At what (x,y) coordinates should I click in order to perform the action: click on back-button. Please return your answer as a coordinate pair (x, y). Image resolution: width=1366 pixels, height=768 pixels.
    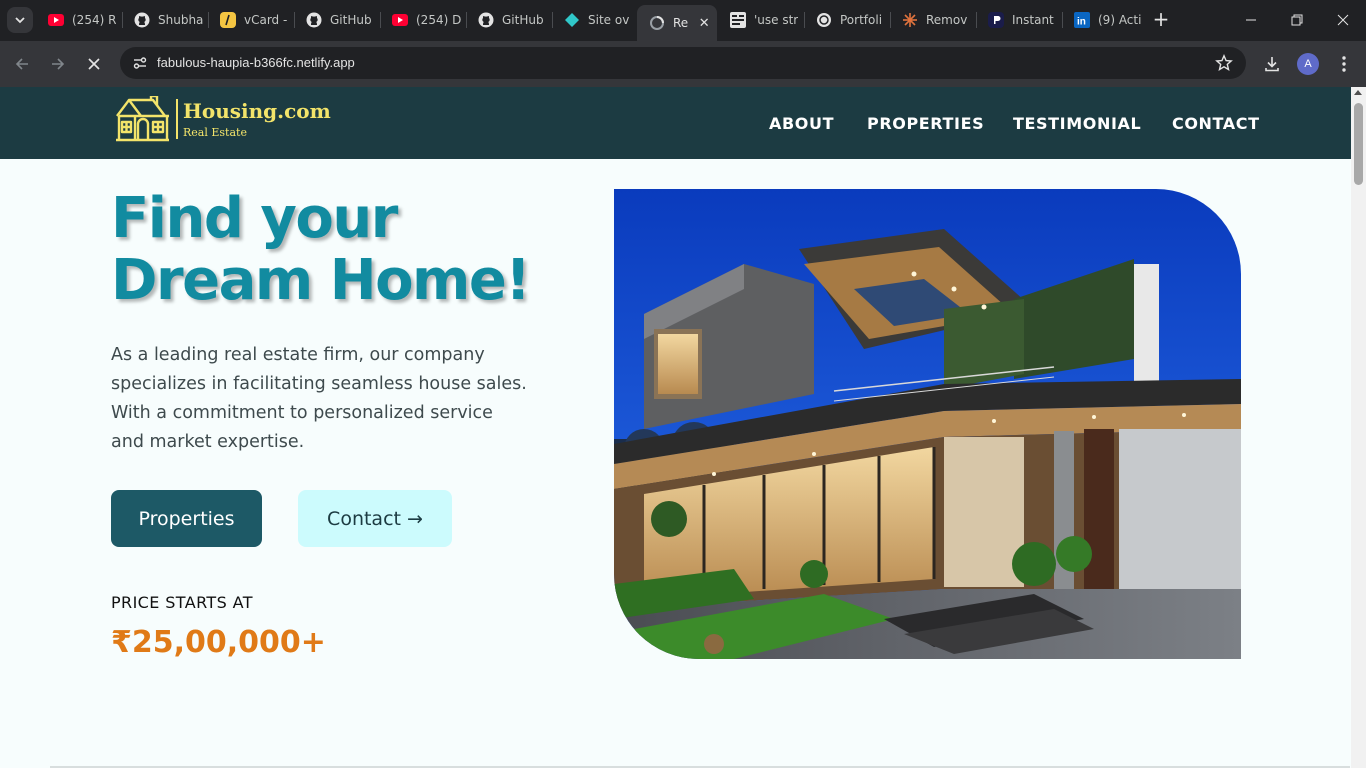
    Looking at the image, I should click on (22, 64).